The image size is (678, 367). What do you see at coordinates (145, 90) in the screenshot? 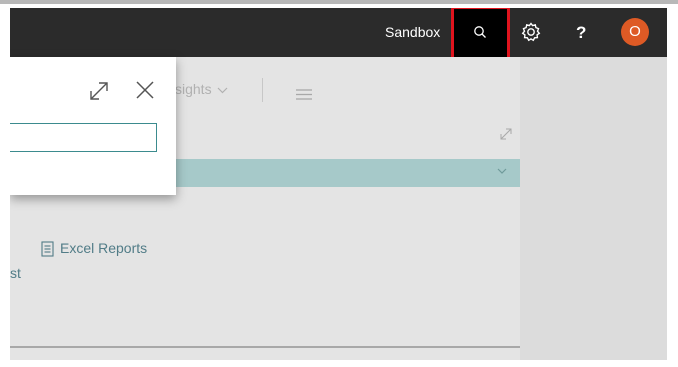
I see `close-icon` at bounding box center [145, 90].